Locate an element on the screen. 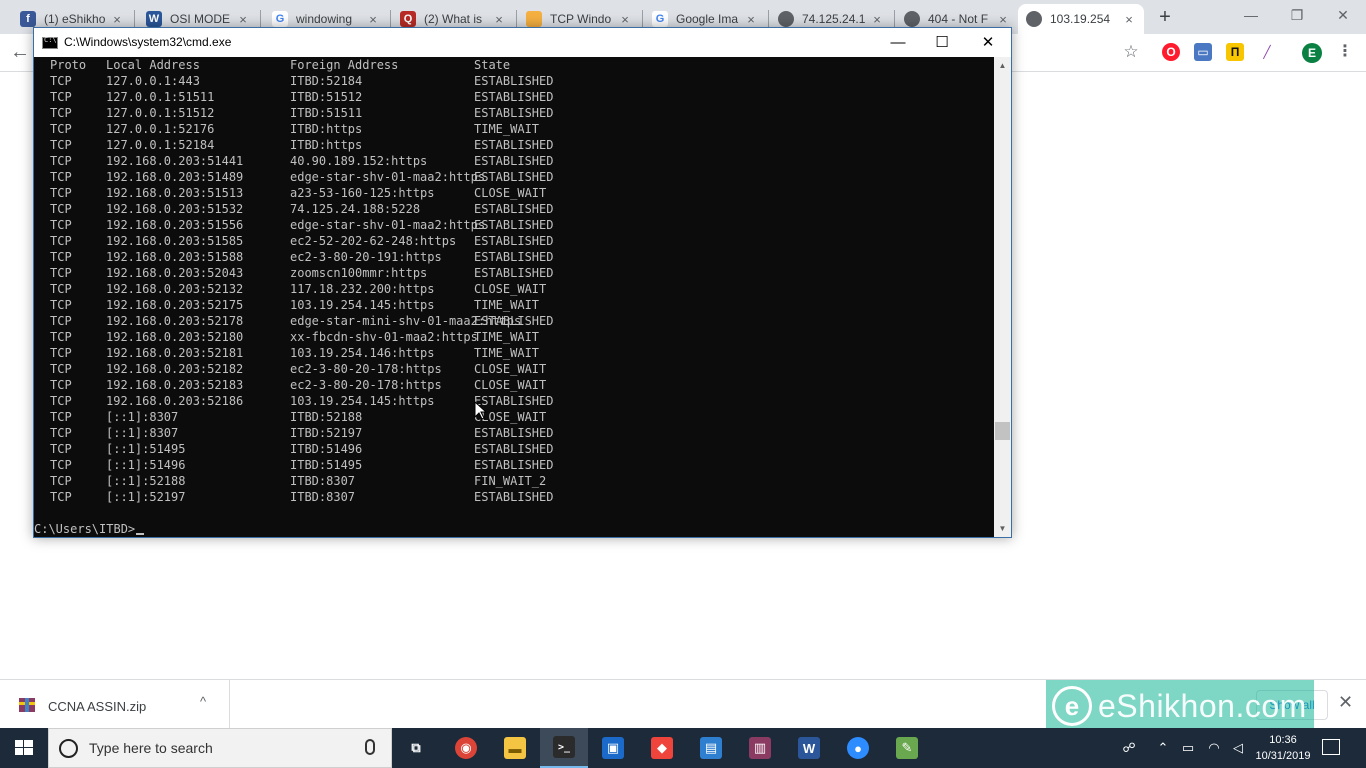 The image size is (1366, 768). cmd-close-button: ✕ is located at coordinates (988, 42).